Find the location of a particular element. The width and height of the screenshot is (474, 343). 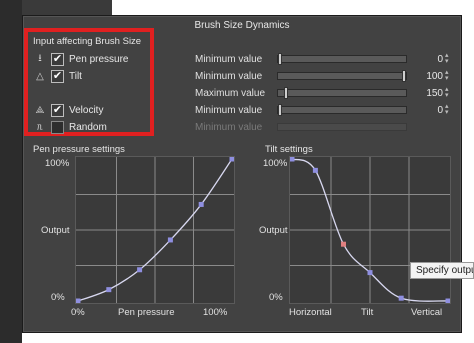

tilt-y-mid-label: Output is located at coordinates (273, 230).